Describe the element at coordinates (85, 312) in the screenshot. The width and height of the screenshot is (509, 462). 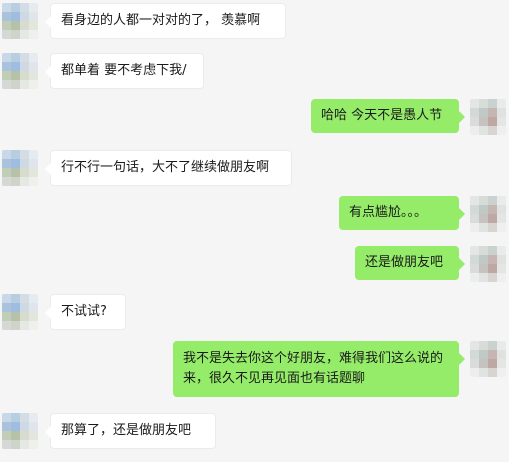
I see `message-bubble: 不试试?` at that location.